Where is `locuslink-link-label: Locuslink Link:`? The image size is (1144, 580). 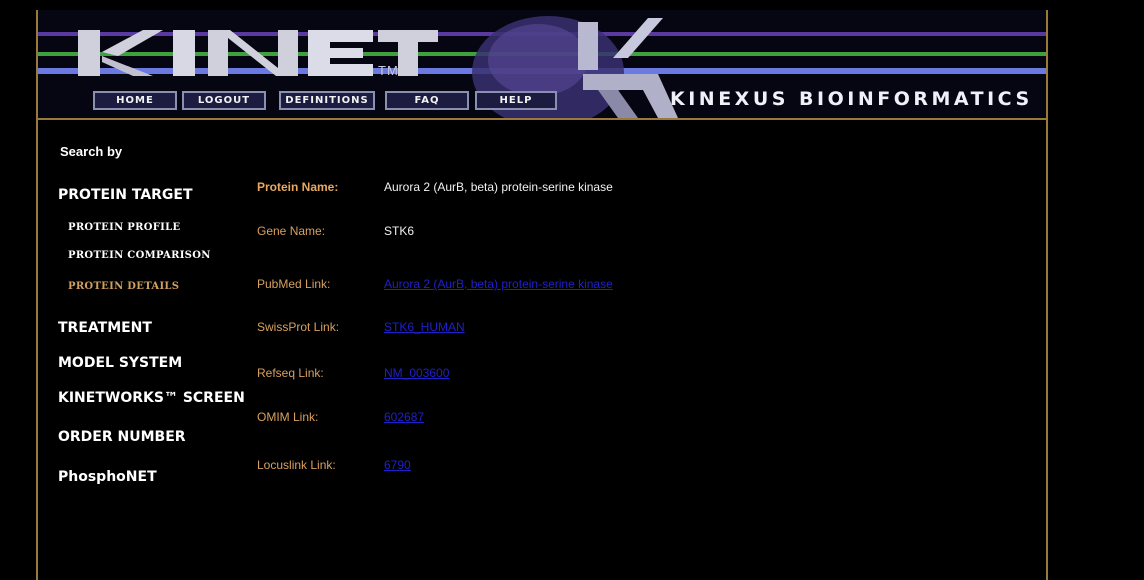 locuslink-link-label: Locuslink Link: is located at coordinates (296, 465).